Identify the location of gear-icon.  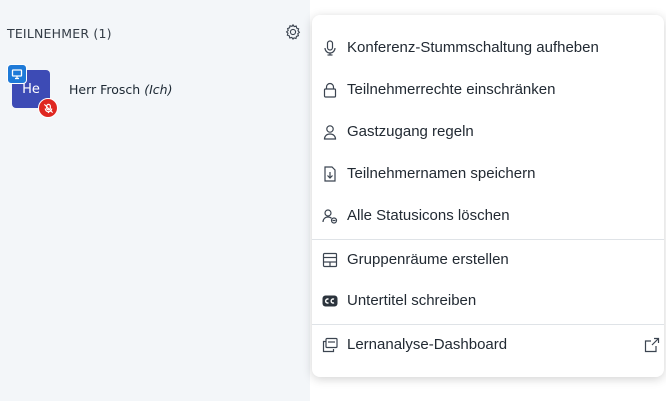
(293, 32).